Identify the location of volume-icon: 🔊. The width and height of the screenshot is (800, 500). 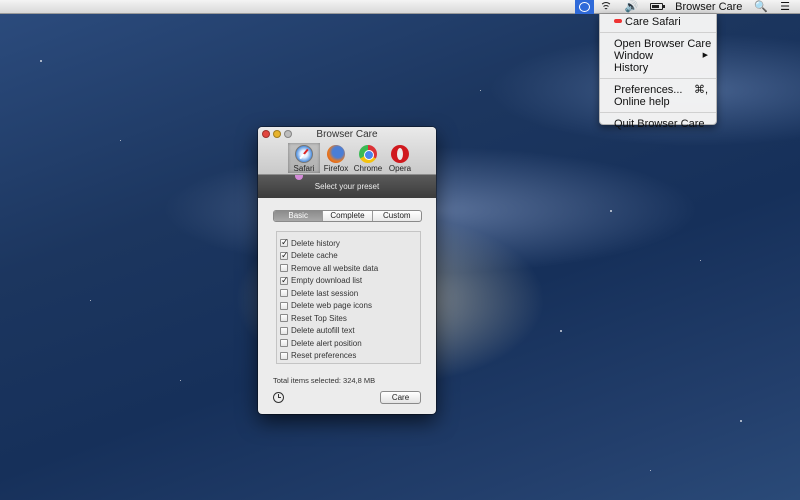
(631, 7).